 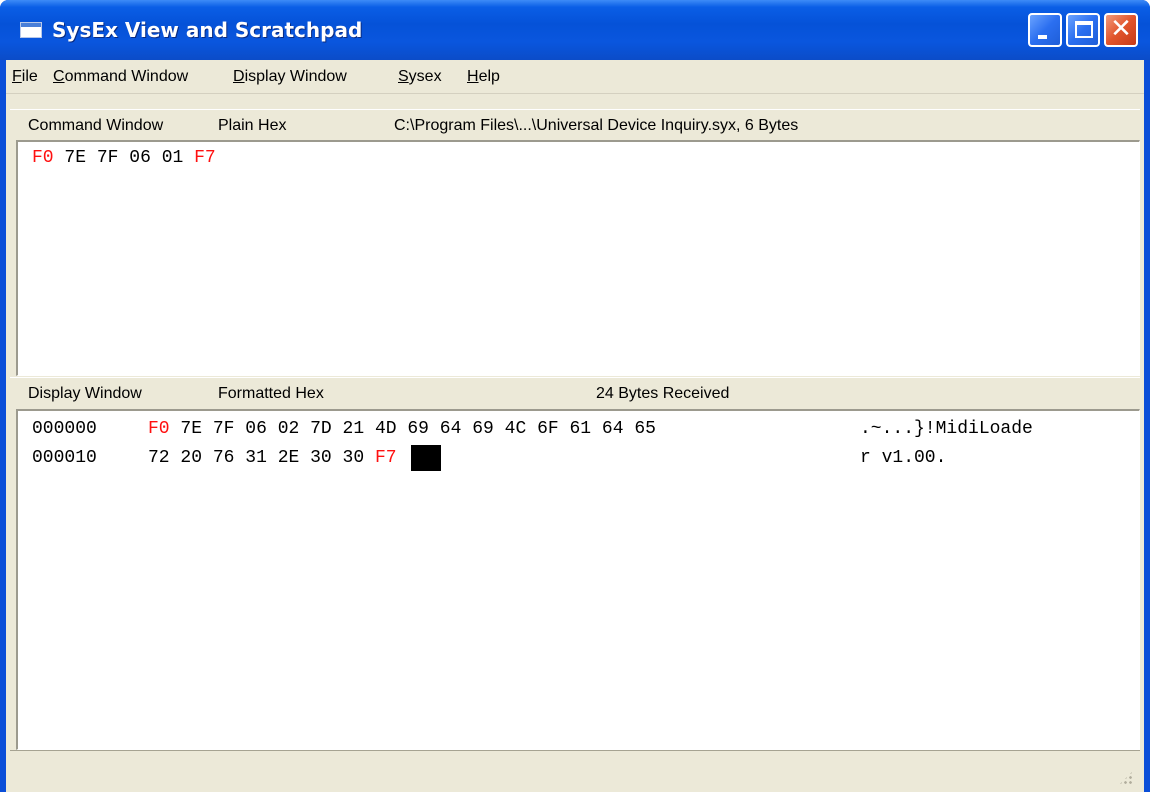 What do you see at coordinates (120, 77) in the screenshot?
I see `menu-command-window: Command Window` at bounding box center [120, 77].